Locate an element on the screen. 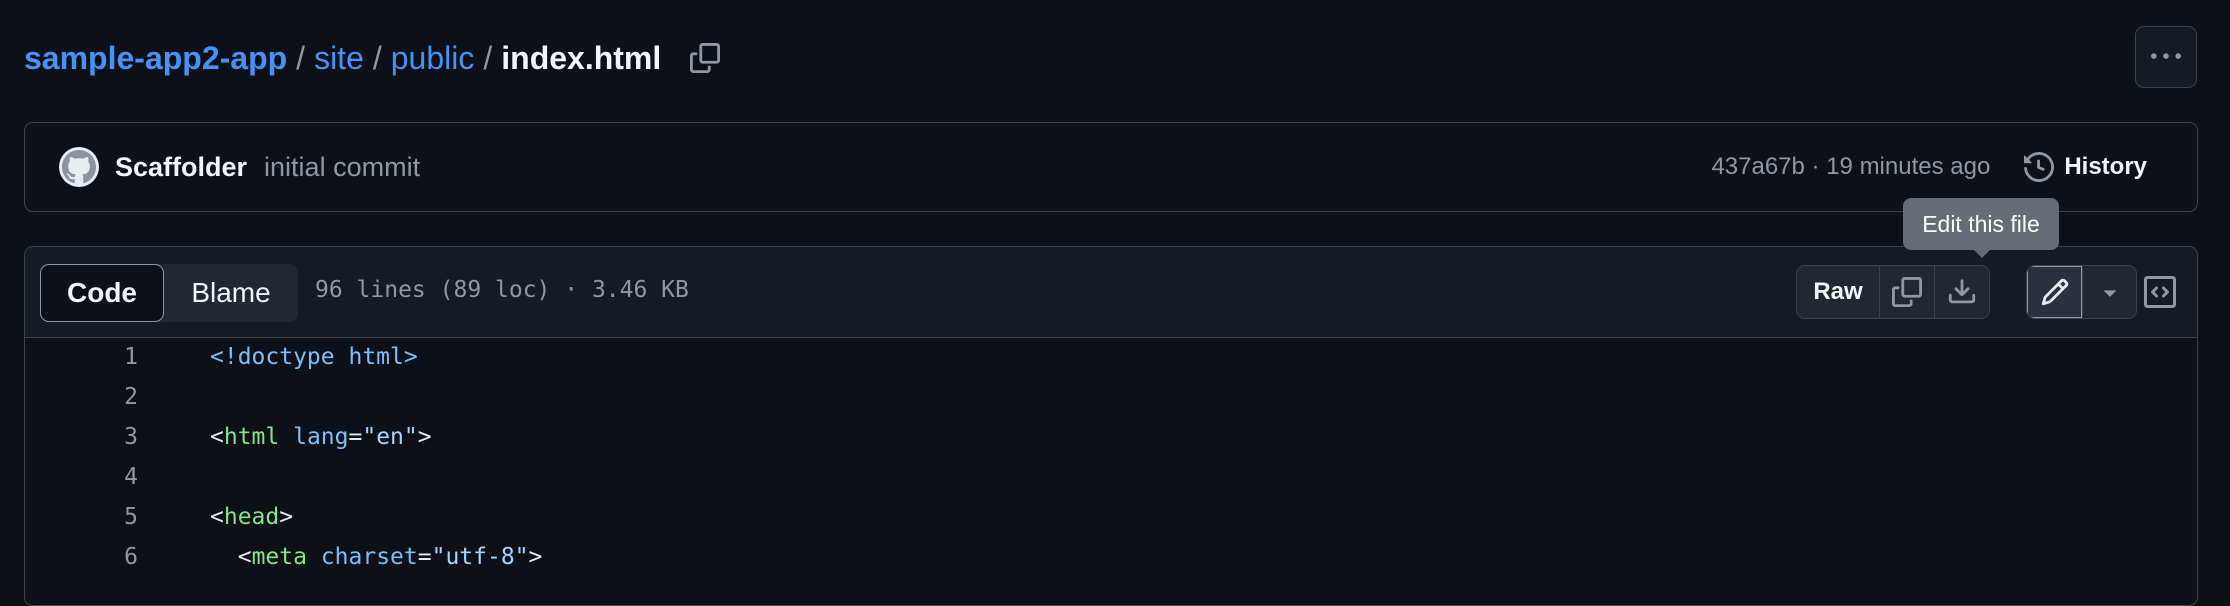 The height and width of the screenshot is (606, 2230). history-button: History is located at coordinates (2085, 167).